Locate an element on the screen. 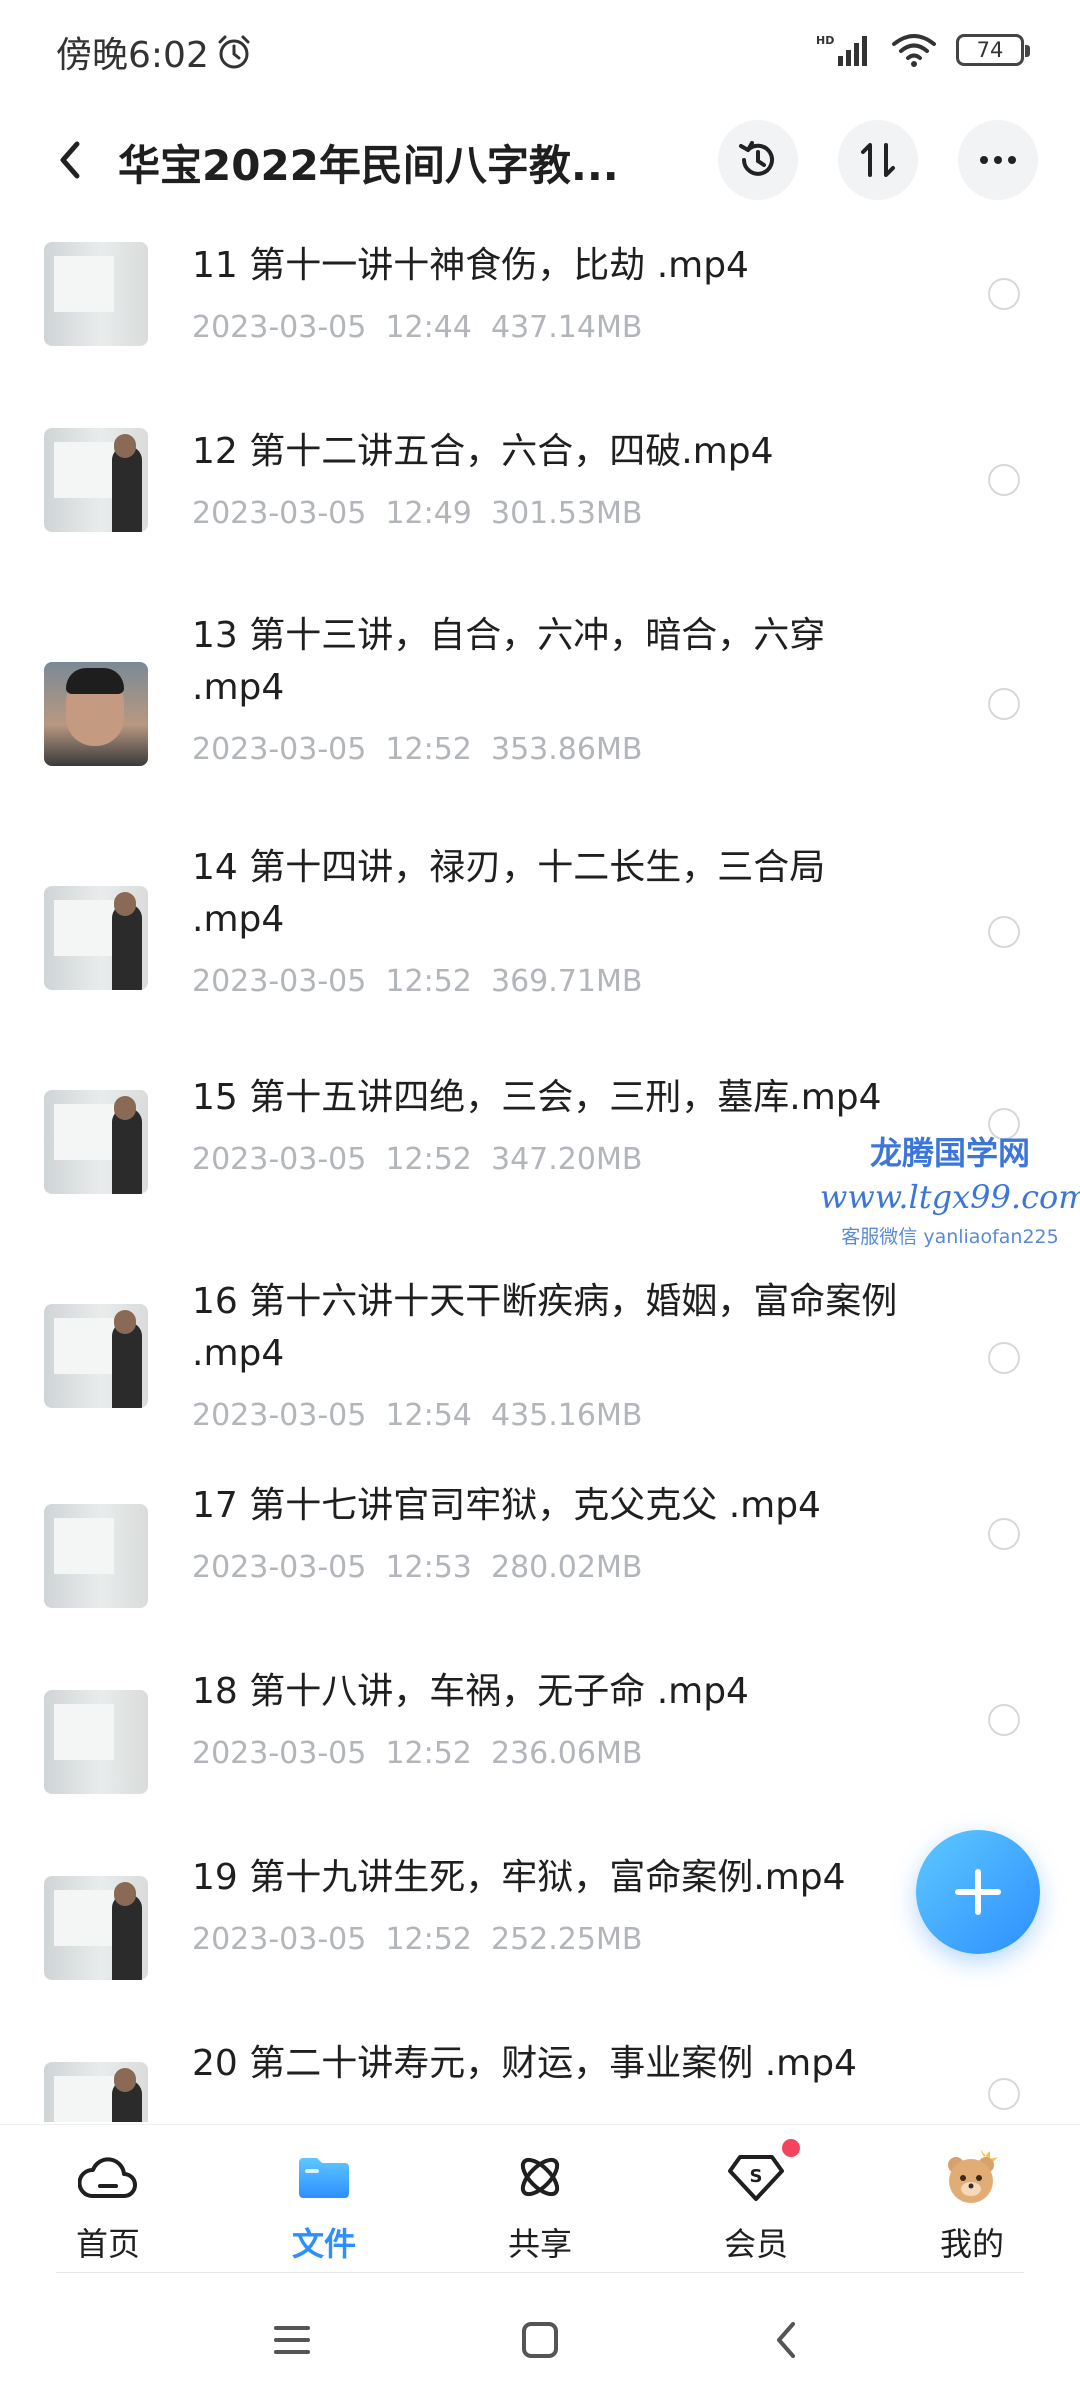  bottom-nav: 首页 文件 共享 S 会员 我的 is located at coordinates (540, 2198).